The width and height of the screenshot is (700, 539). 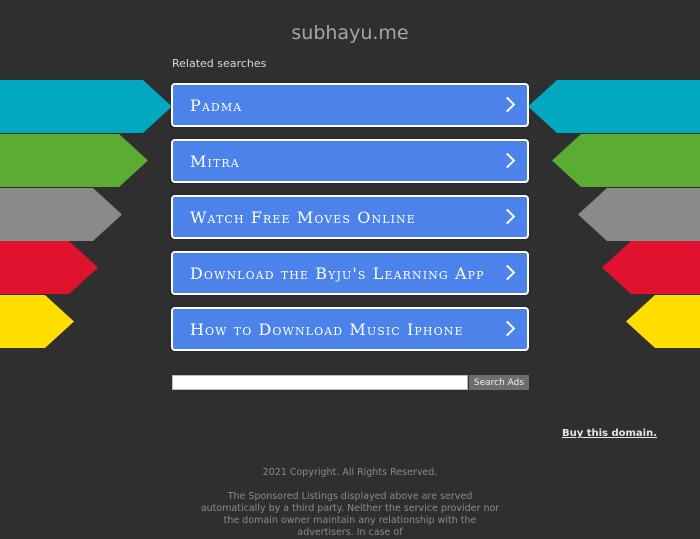 What do you see at coordinates (350, 33) in the screenshot?
I see `site-title: subhayu.me` at bounding box center [350, 33].